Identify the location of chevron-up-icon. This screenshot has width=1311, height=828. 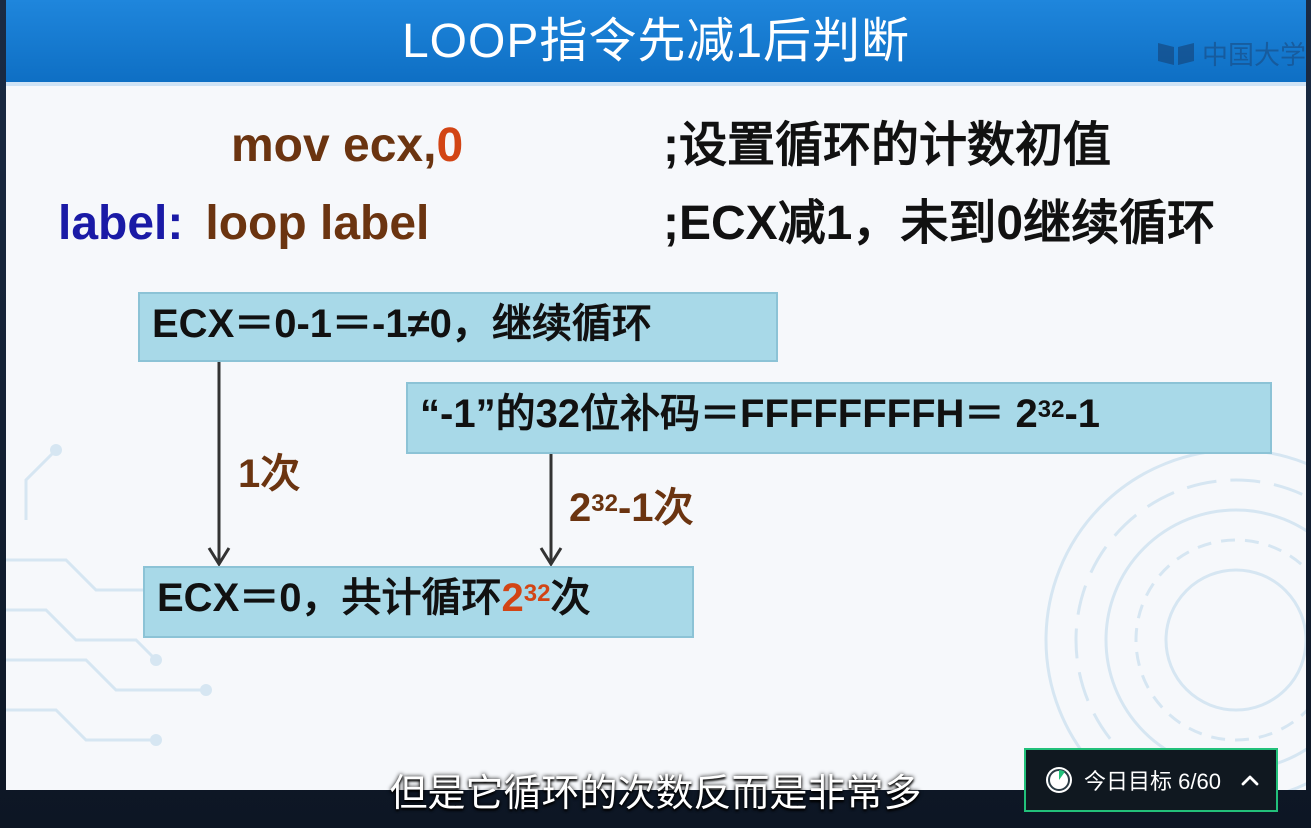
(1250, 780).